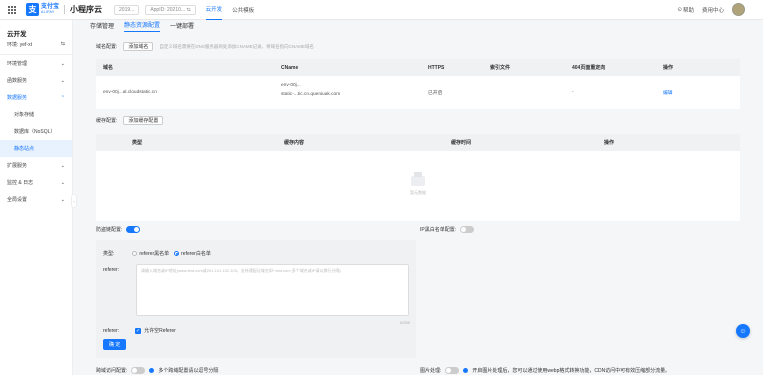 The height and width of the screenshot is (375, 763). Describe the element at coordinates (17, 166) in the screenshot. I see `sidebar-item-label: 扩展服务` at that location.